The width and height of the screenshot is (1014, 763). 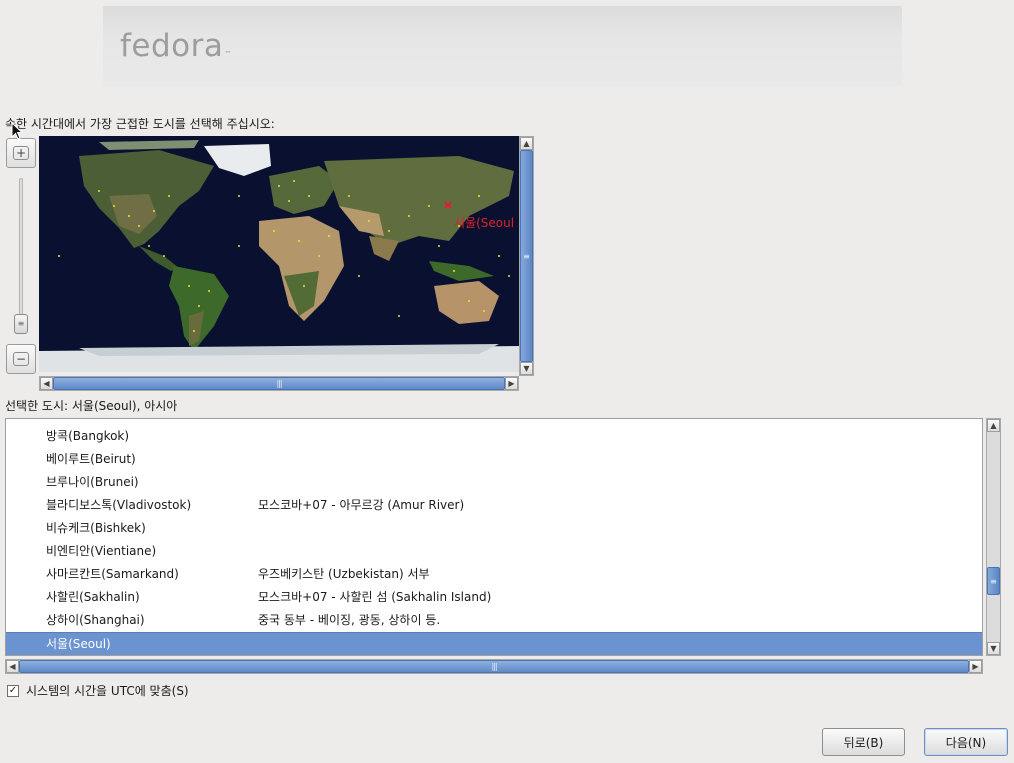 I want to click on fedora-logo: fedora™, so click(x=176, y=46).